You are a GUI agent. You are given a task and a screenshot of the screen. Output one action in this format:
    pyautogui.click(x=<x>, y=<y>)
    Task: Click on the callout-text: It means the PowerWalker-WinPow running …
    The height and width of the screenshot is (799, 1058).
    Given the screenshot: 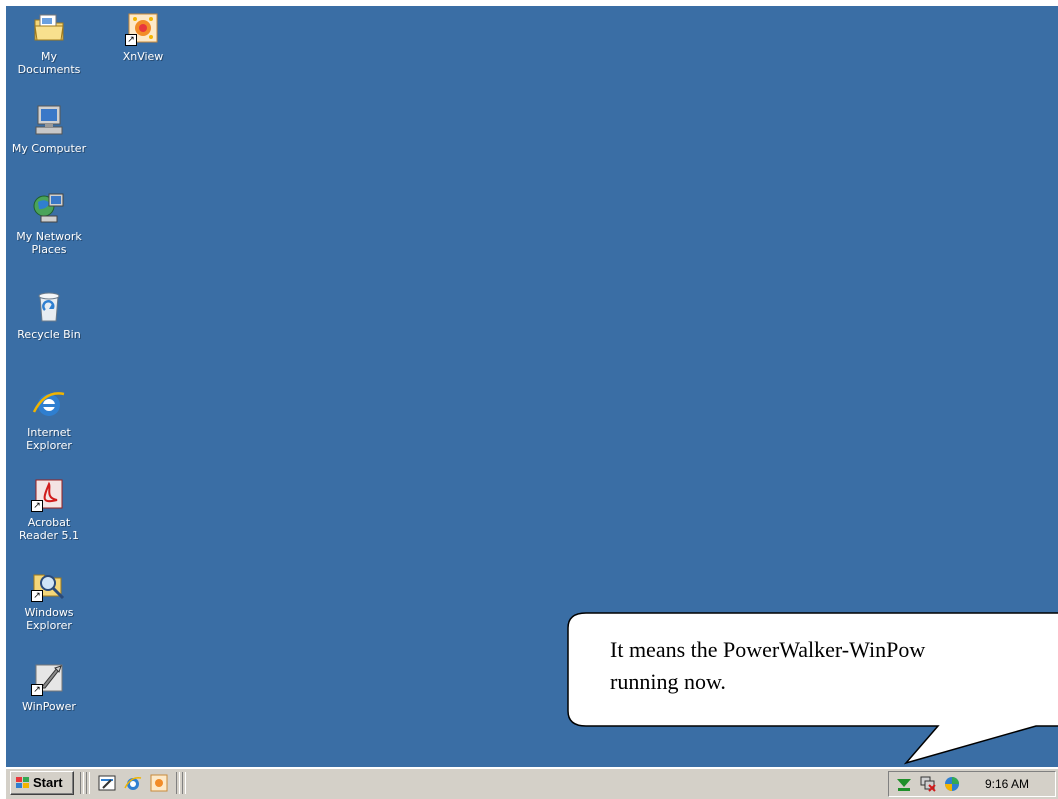 What is the action you would take?
    pyautogui.click(x=768, y=665)
    